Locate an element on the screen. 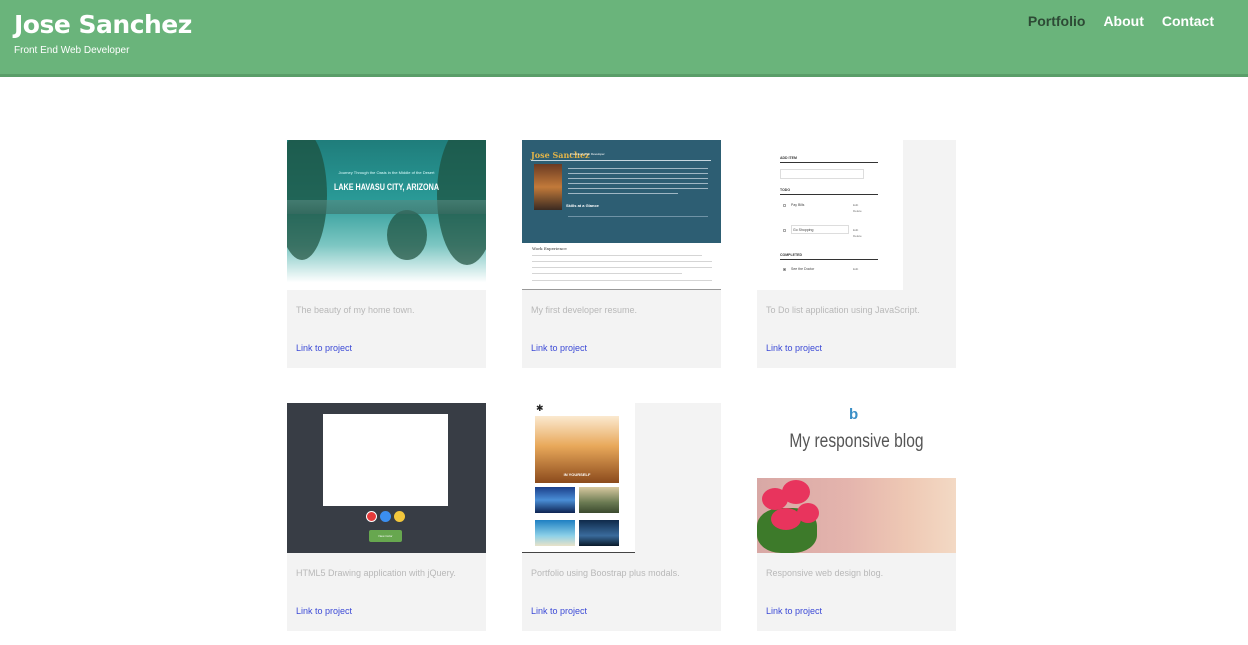 This screenshot has width=1248, height=645. nav-contact: Contact is located at coordinates (1188, 21).